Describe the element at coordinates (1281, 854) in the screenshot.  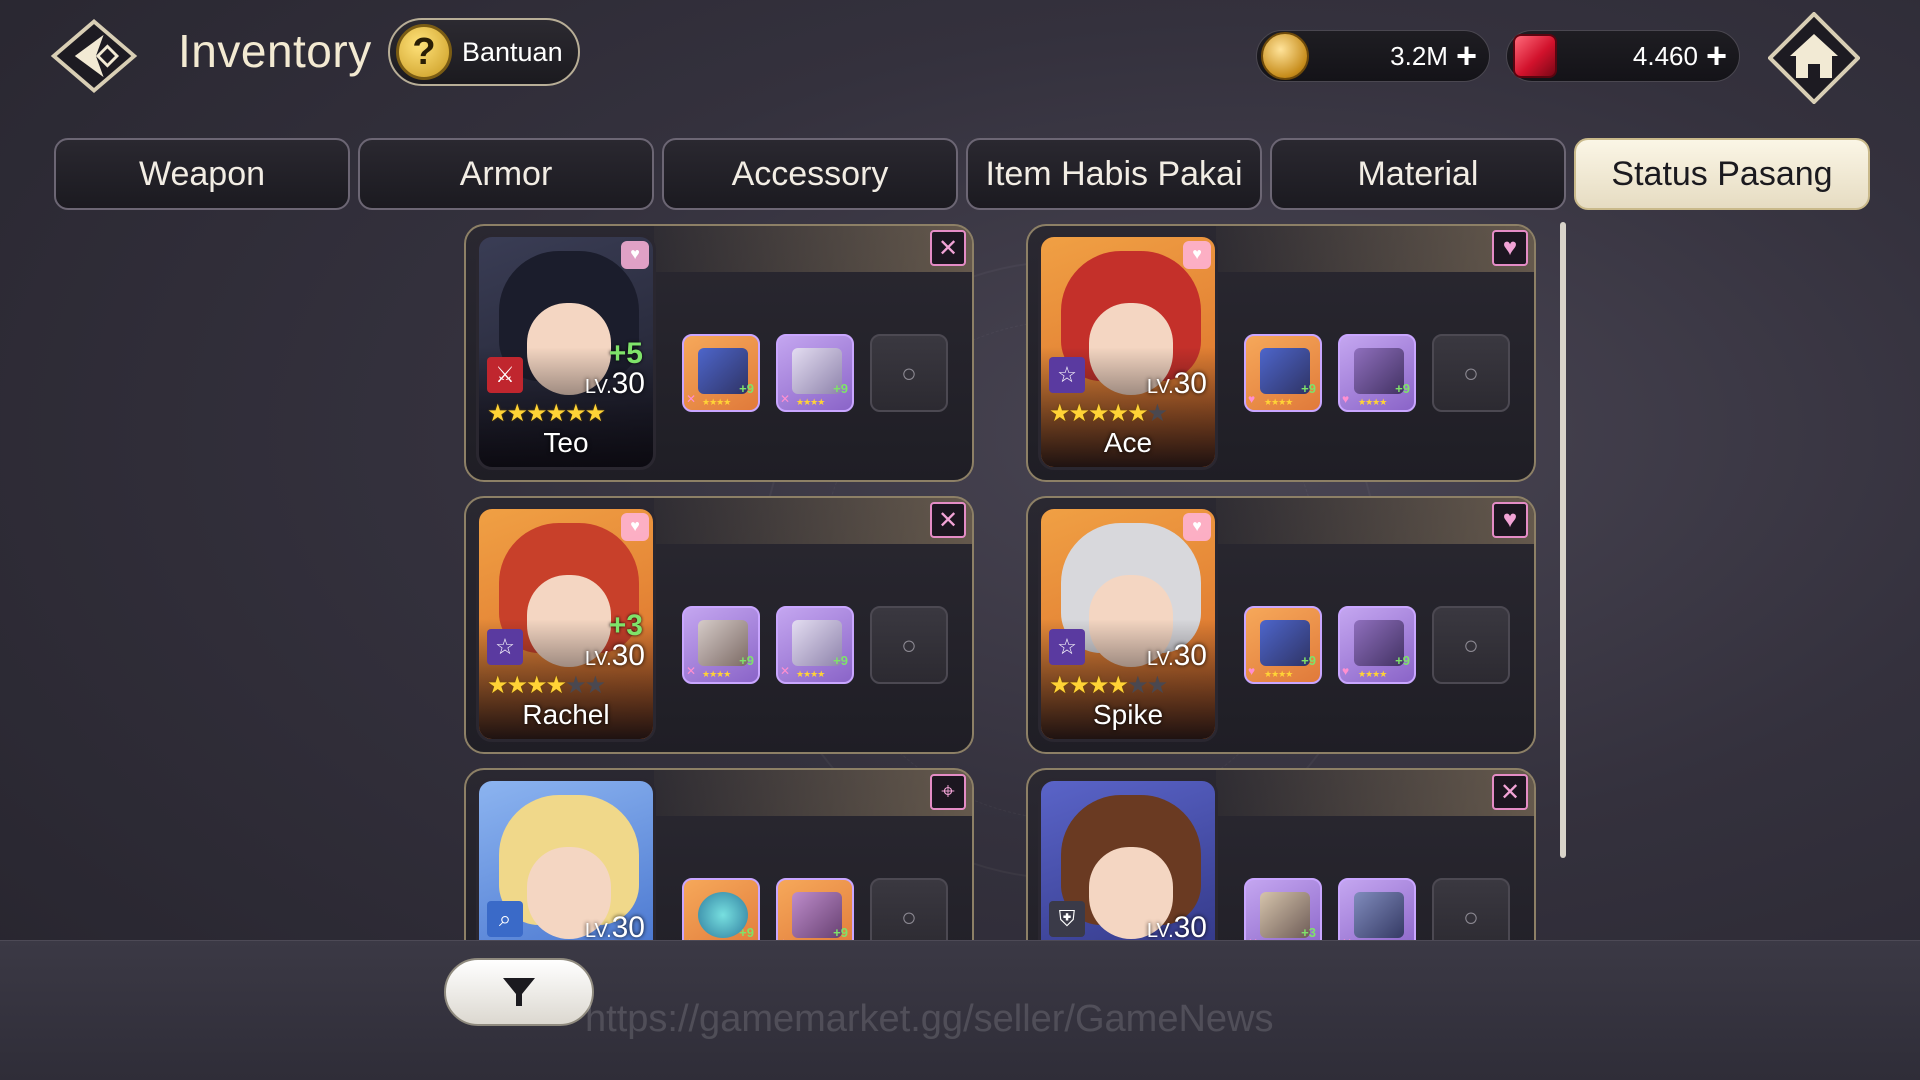
I see `hero-card: ✕ ⛨ LV.30 ✕ +3 ✕ ○` at that location.